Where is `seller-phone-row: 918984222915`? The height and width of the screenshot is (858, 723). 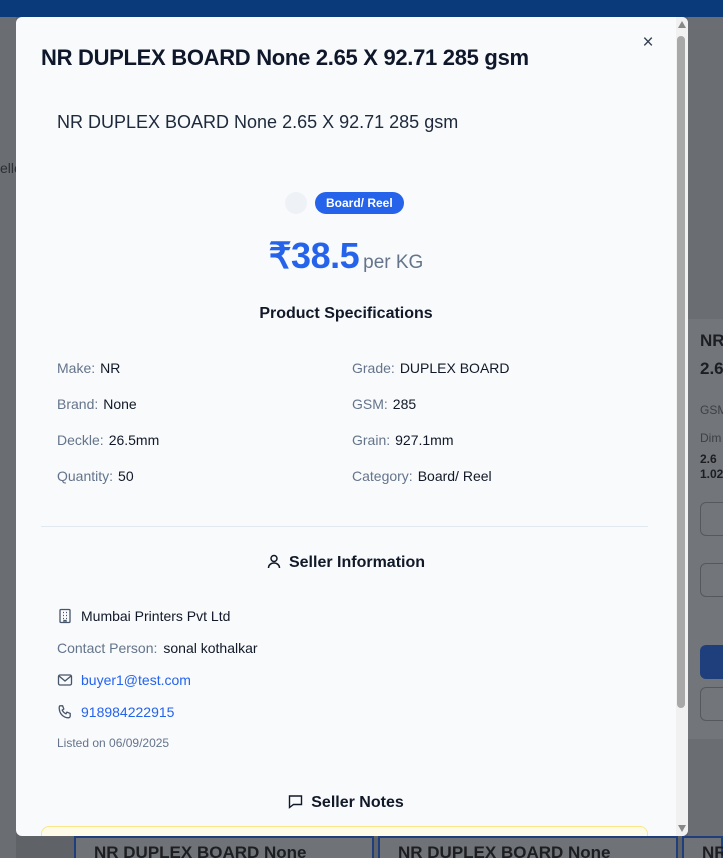 seller-phone-row: 918984222915 is located at coordinates (115, 712).